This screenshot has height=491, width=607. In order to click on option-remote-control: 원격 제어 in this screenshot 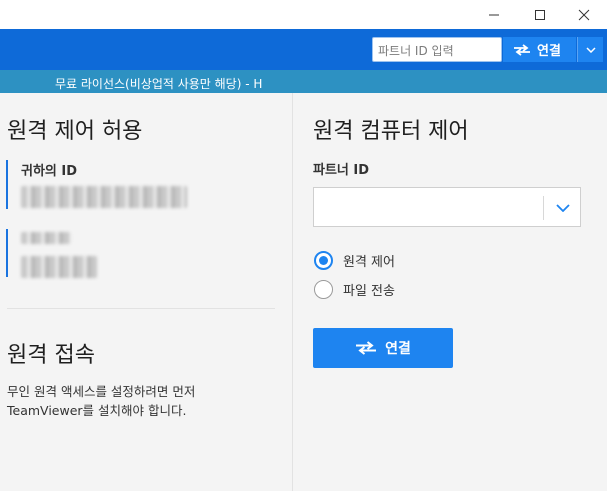, I will do `click(354, 260)`.